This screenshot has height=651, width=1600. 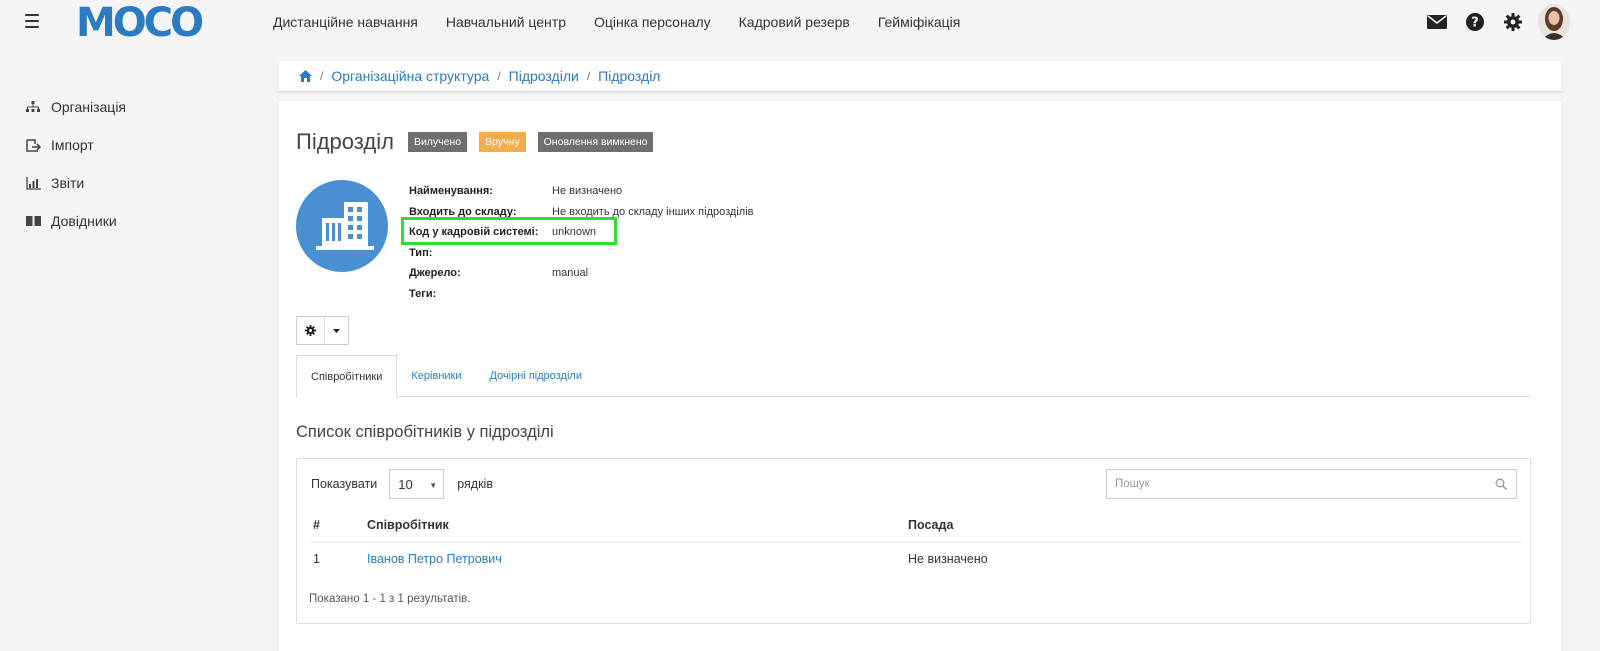 What do you see at coordinates (345, 22) in the screenshot?
I see `nav-distance-learning: Дистанційне навчання` at bounding box center [345, 22].